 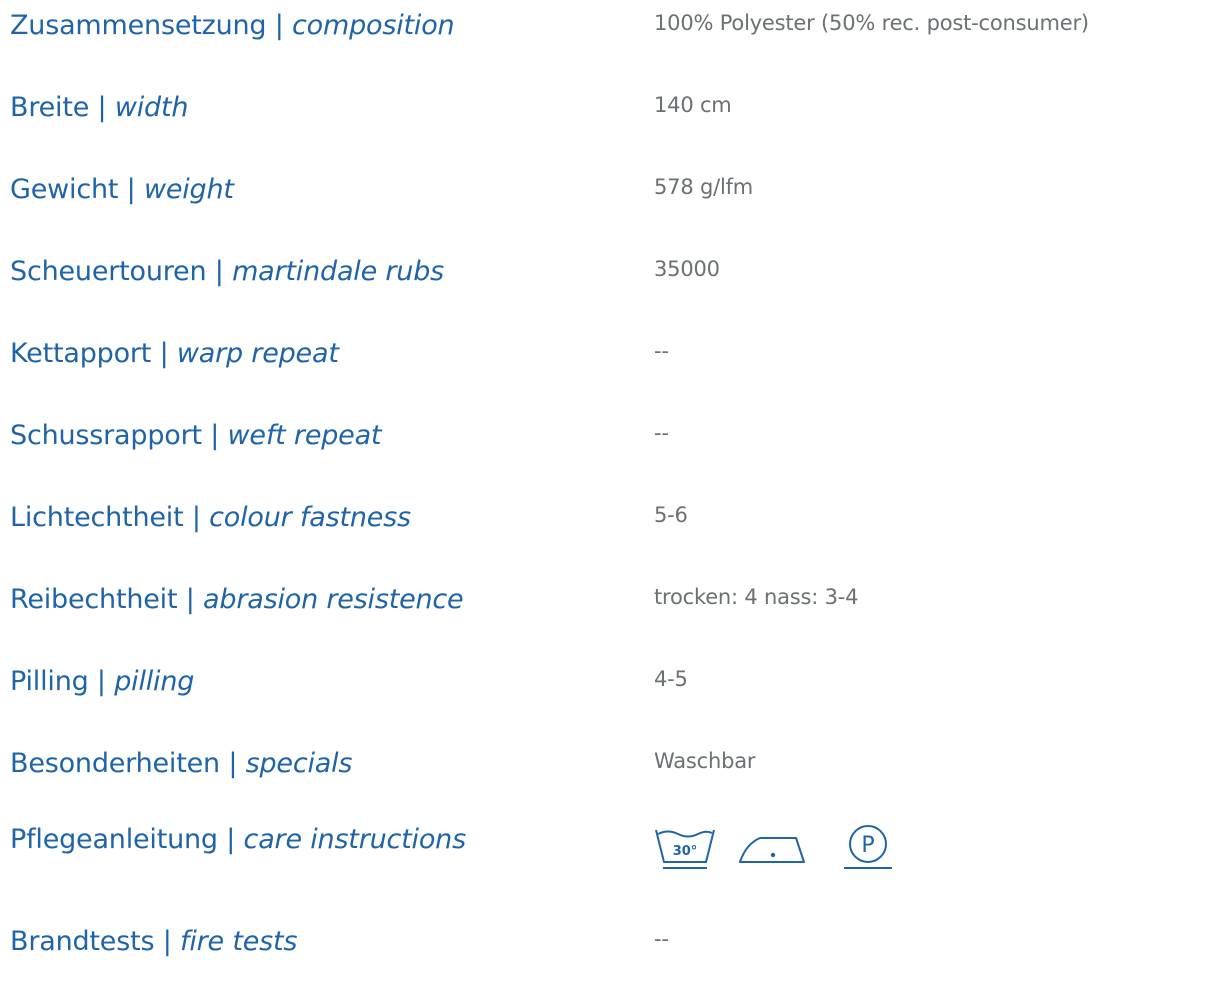 What do you see at coordinates (82, 941) in the screenshot?
I see `label-de: Brandtests` at bounding box center [82, 941].